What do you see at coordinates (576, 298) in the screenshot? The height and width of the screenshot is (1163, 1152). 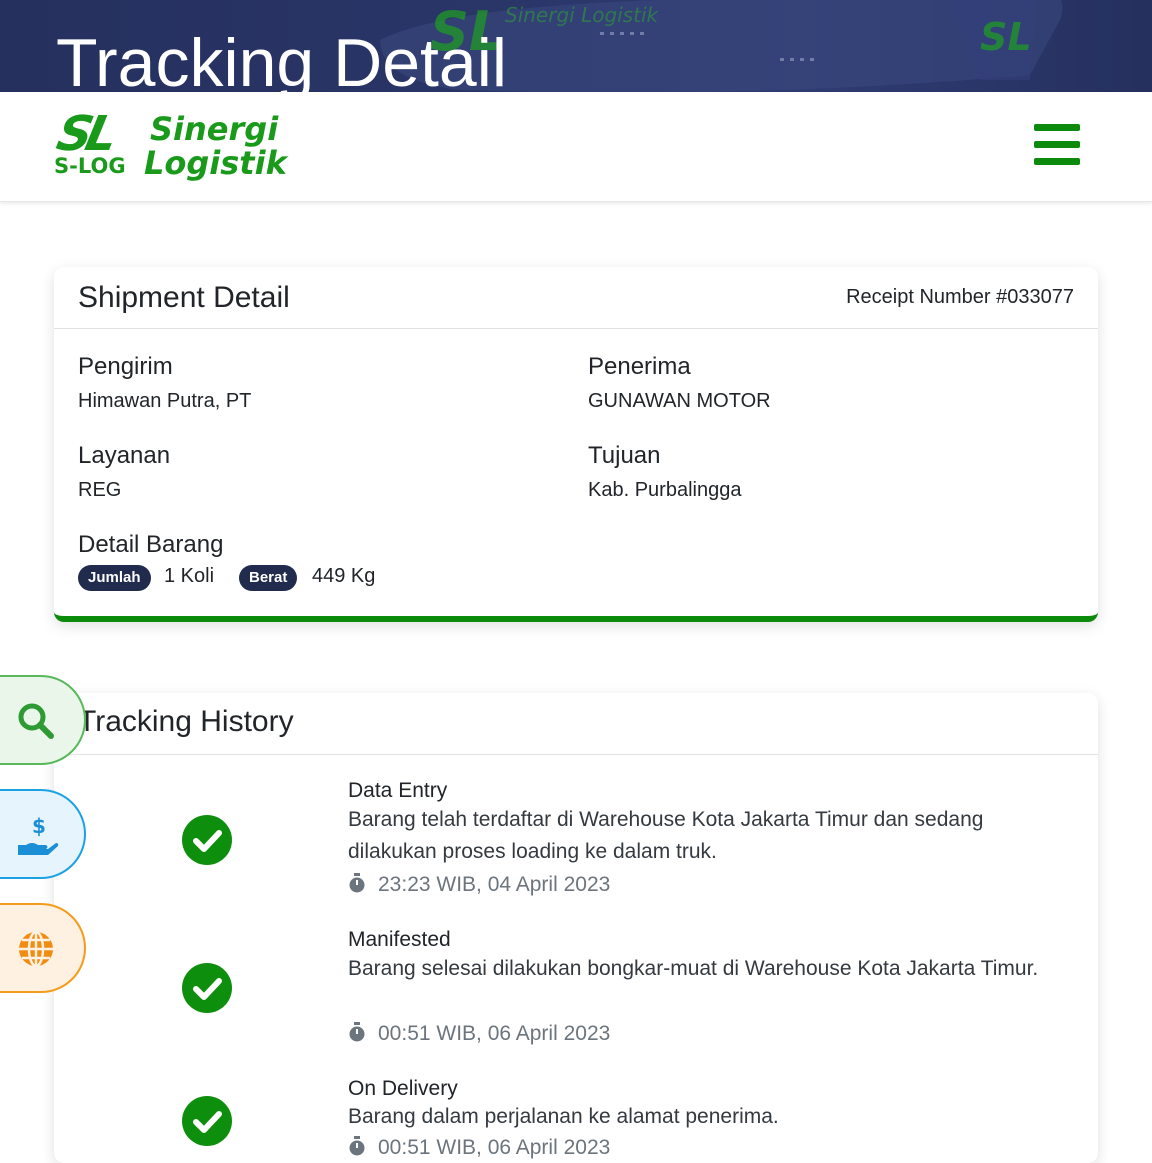 I see `shipment-card-header: Shipment Detail Receipt Number #033077` at bounding box center [576, 298].